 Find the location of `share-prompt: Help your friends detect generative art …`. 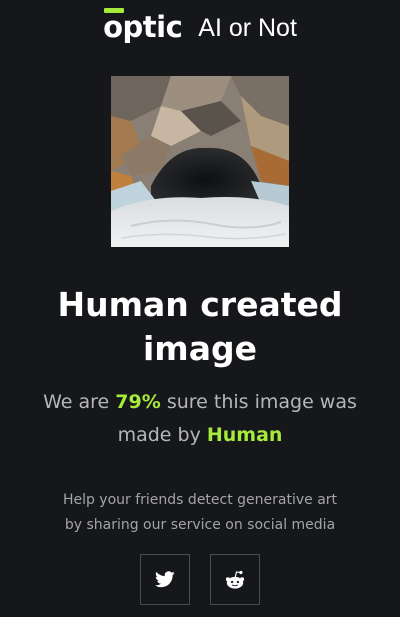

share-prompt: Help your friends detect generative art … is located at coordinates (200, 513).